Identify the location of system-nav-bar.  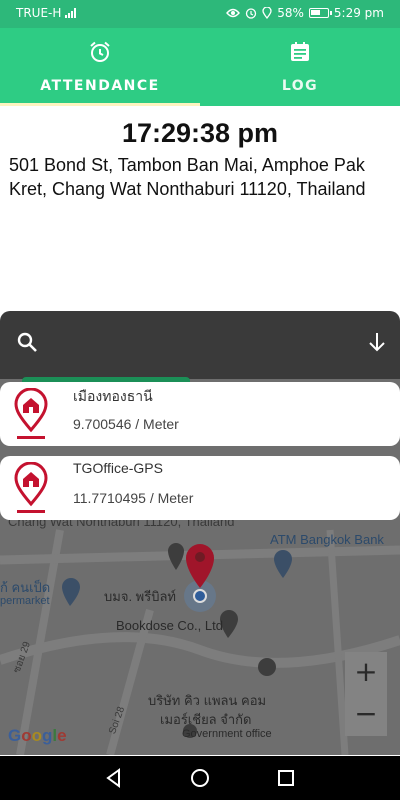
(200, 778).